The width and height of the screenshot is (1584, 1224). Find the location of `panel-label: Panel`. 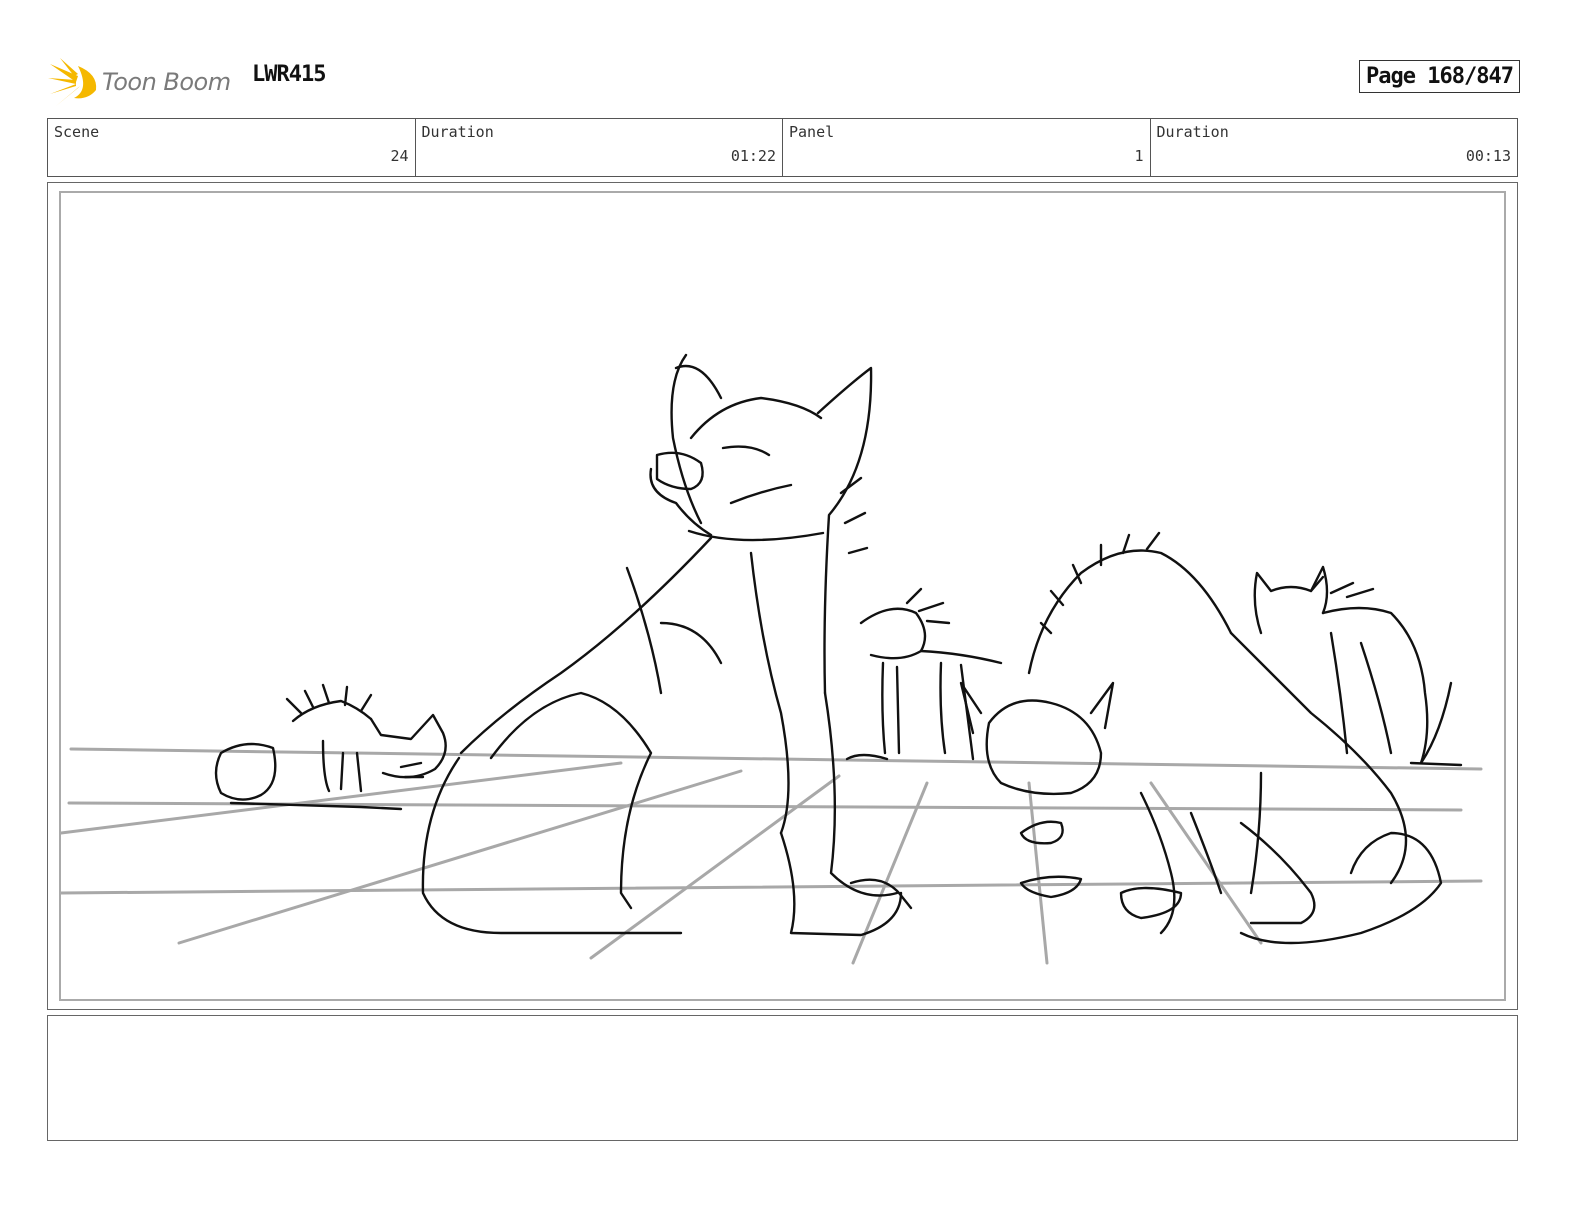

panel-label: Panel is located at coordinates (812, 132).